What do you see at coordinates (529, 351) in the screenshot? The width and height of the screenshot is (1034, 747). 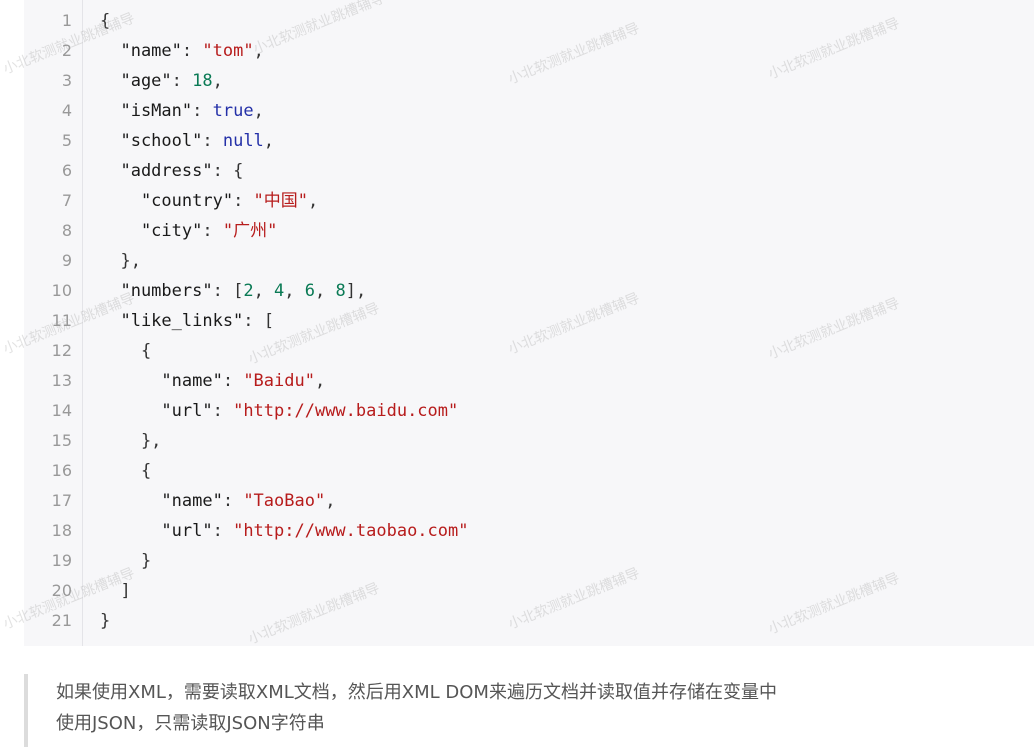 I see `code-line: 12 {` at bounding box center [529, 351].